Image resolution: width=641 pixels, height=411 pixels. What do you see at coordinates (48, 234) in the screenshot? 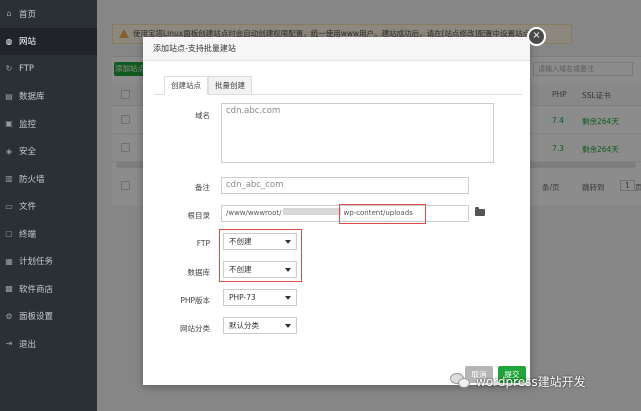
I see `sidebar-item: ▢ 终端` at bounding box center [48, 234].